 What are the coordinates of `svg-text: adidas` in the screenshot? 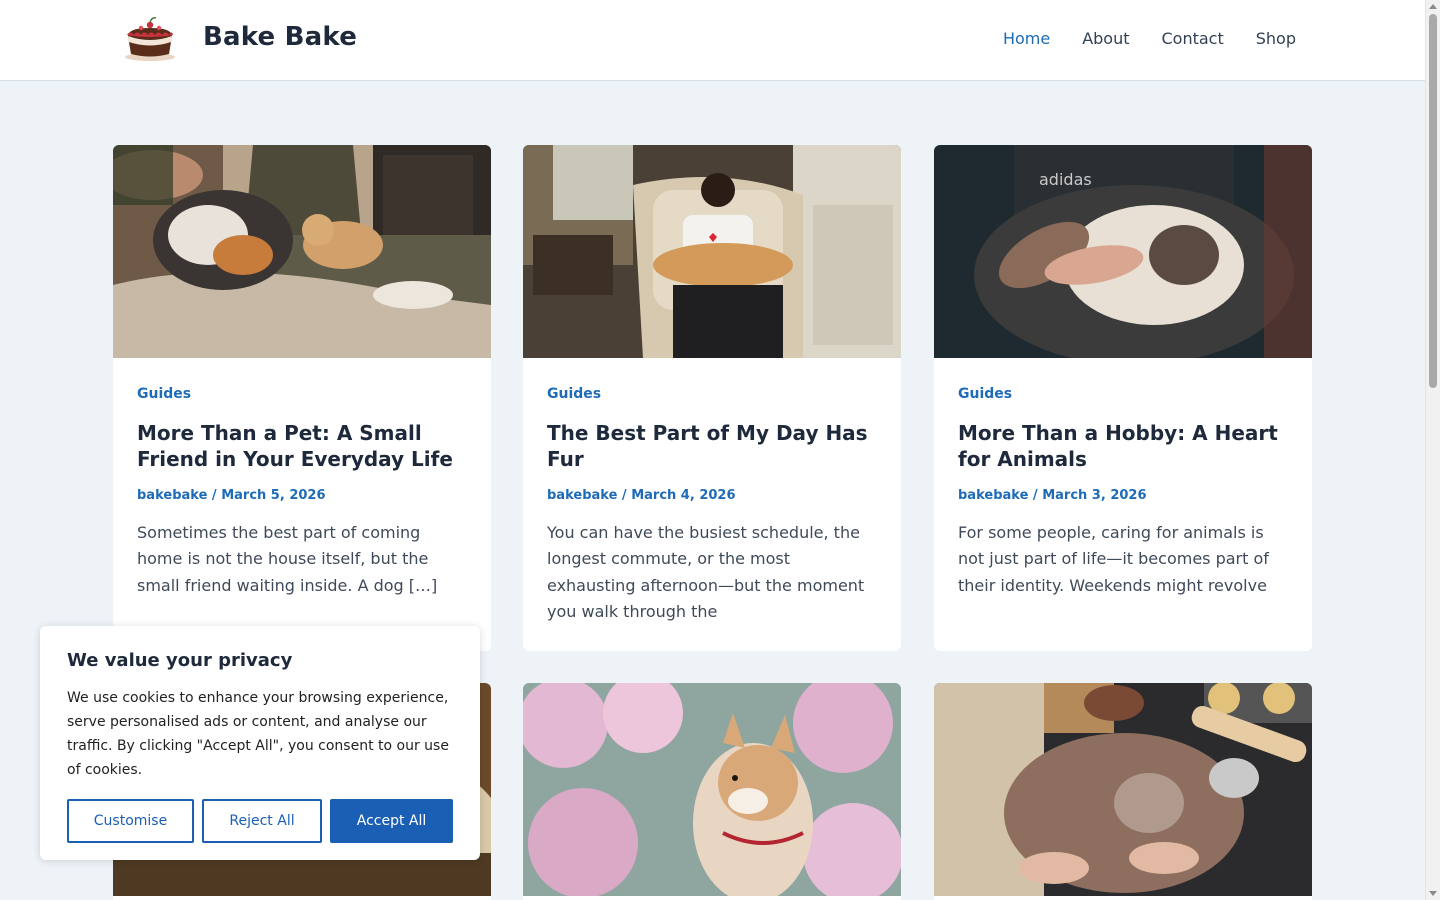 It's located at (1065, 179).